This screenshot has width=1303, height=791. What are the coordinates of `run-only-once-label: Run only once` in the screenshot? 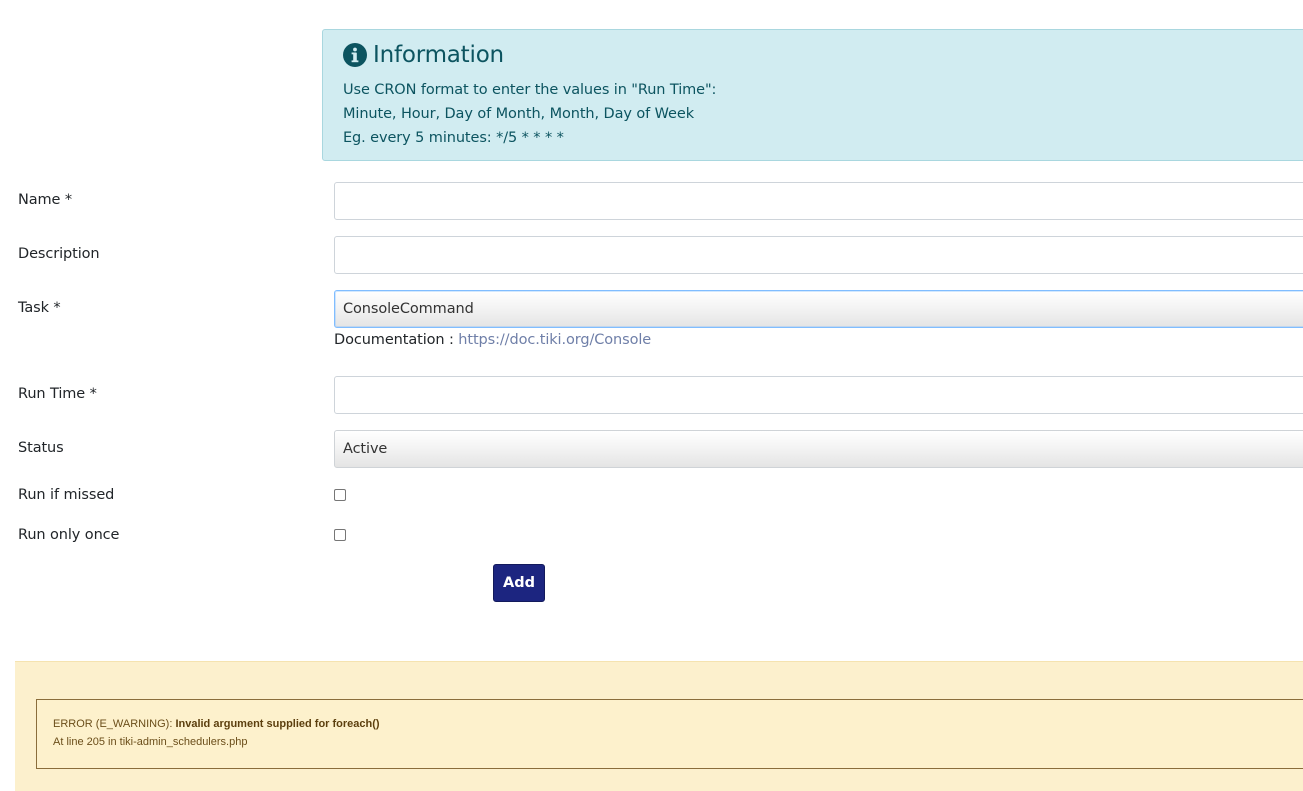 It's located at (69, 535).